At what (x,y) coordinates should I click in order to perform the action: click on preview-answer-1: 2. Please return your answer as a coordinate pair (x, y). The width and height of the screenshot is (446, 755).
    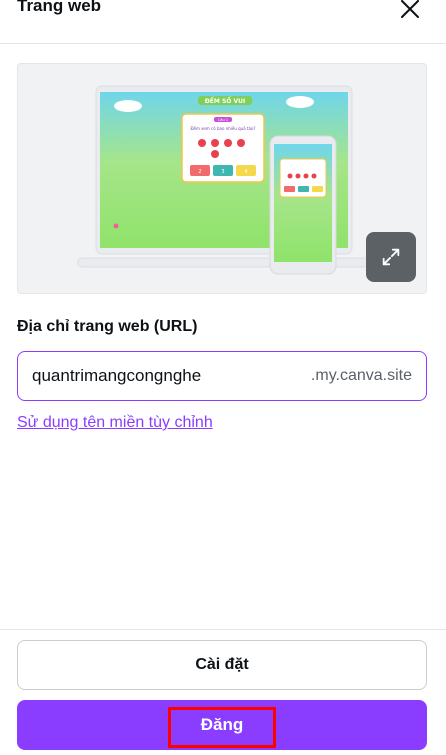
    Looking at the image, I should click on (199, 172).